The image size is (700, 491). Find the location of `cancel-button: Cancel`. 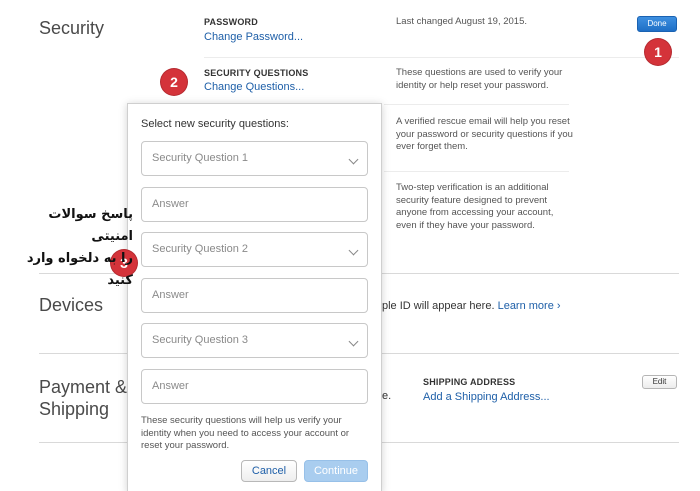

cancel-button: Cancel is located at coordinates (269, 471).